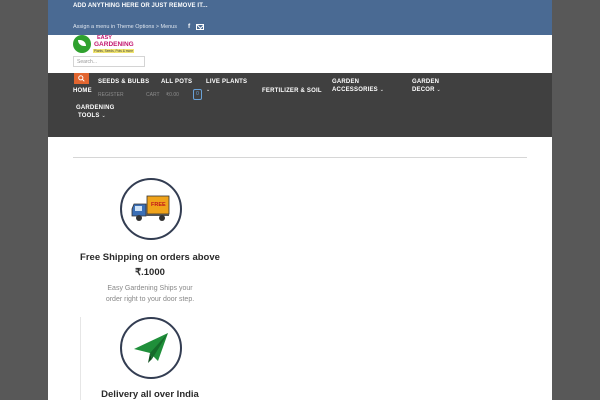 This screenshot has height=400, width=600. Describe the element at coordinates (227, 82) in the screenshot. I see `nav-live-plants-label: LIVE PLANTS` at that location.